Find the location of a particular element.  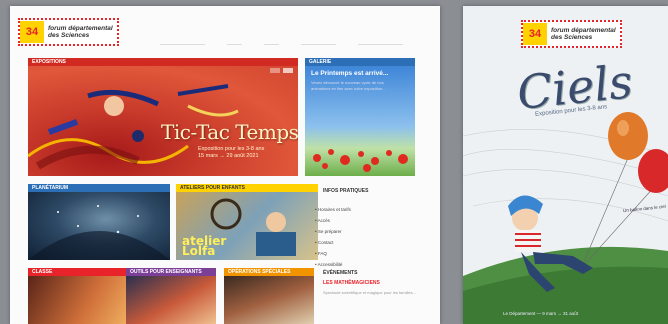

infos-item: • Horaires et tarifs is located at coordinates (333, 209).